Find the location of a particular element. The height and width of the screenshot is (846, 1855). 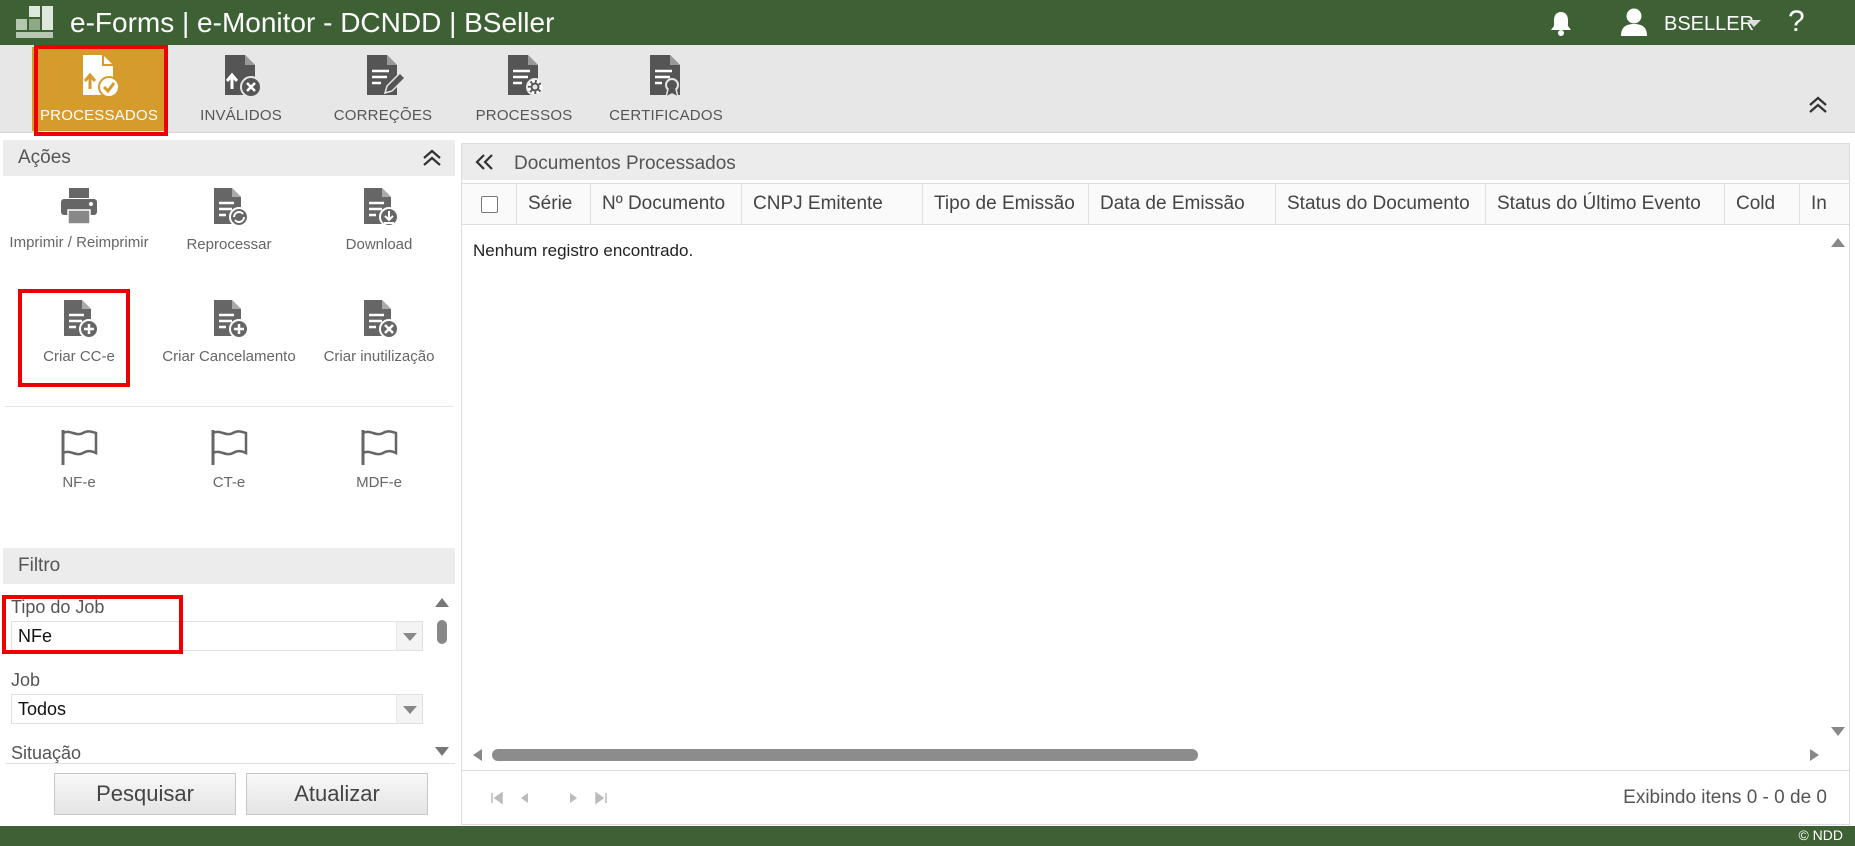

job-value: Todos is located at coordinates (42, 709).